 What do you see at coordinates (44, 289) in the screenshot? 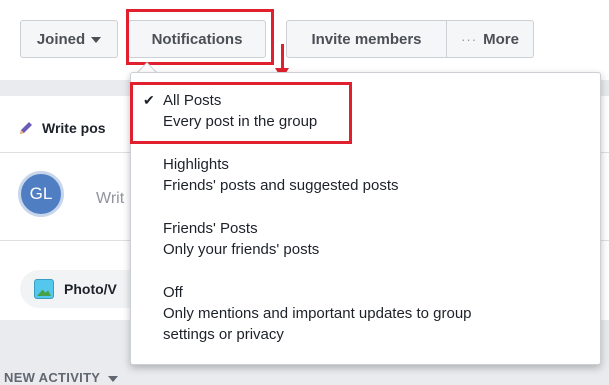
I see `photo-icon` at bounding box center [44, 289].